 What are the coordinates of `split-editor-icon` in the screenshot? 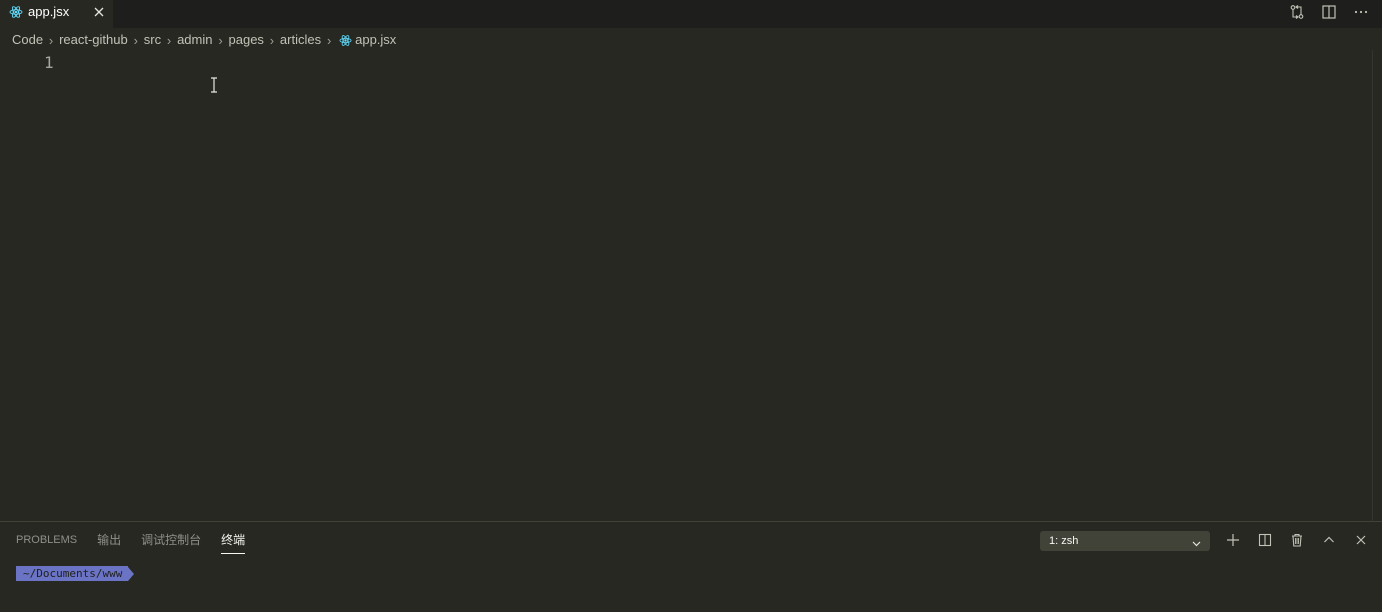 It's located at (1329, 12).